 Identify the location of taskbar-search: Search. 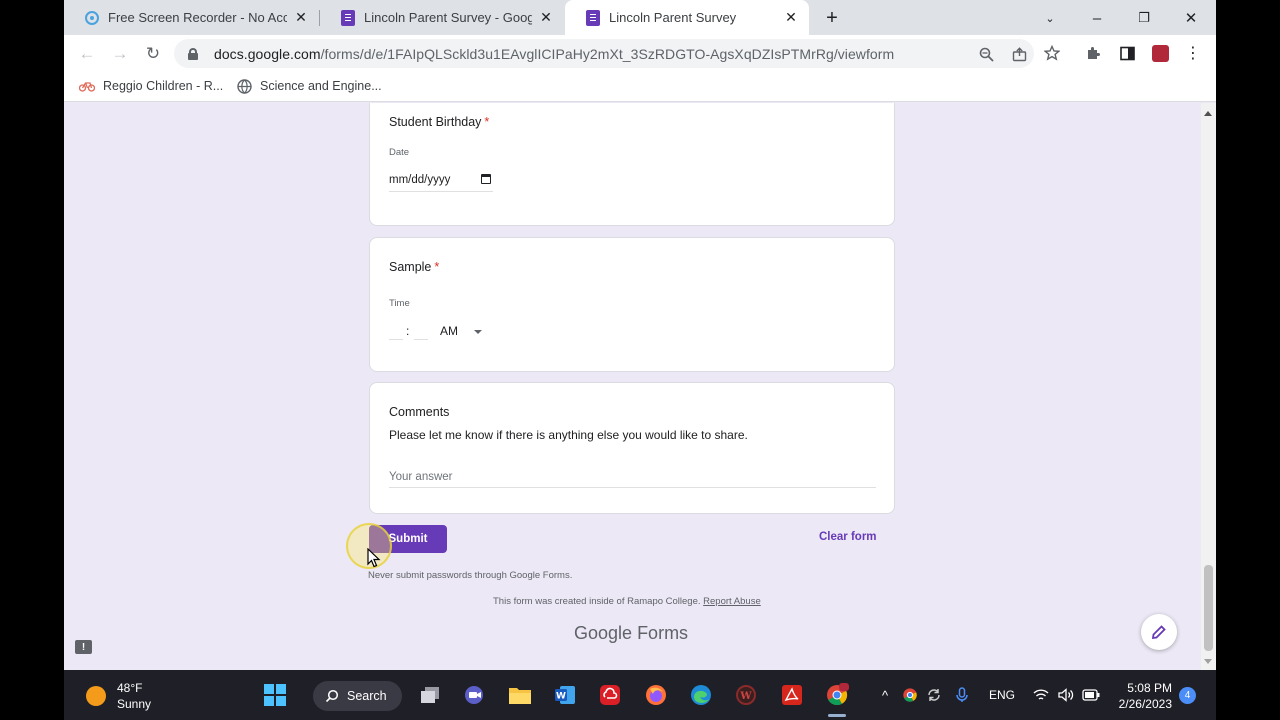
(357, 696).